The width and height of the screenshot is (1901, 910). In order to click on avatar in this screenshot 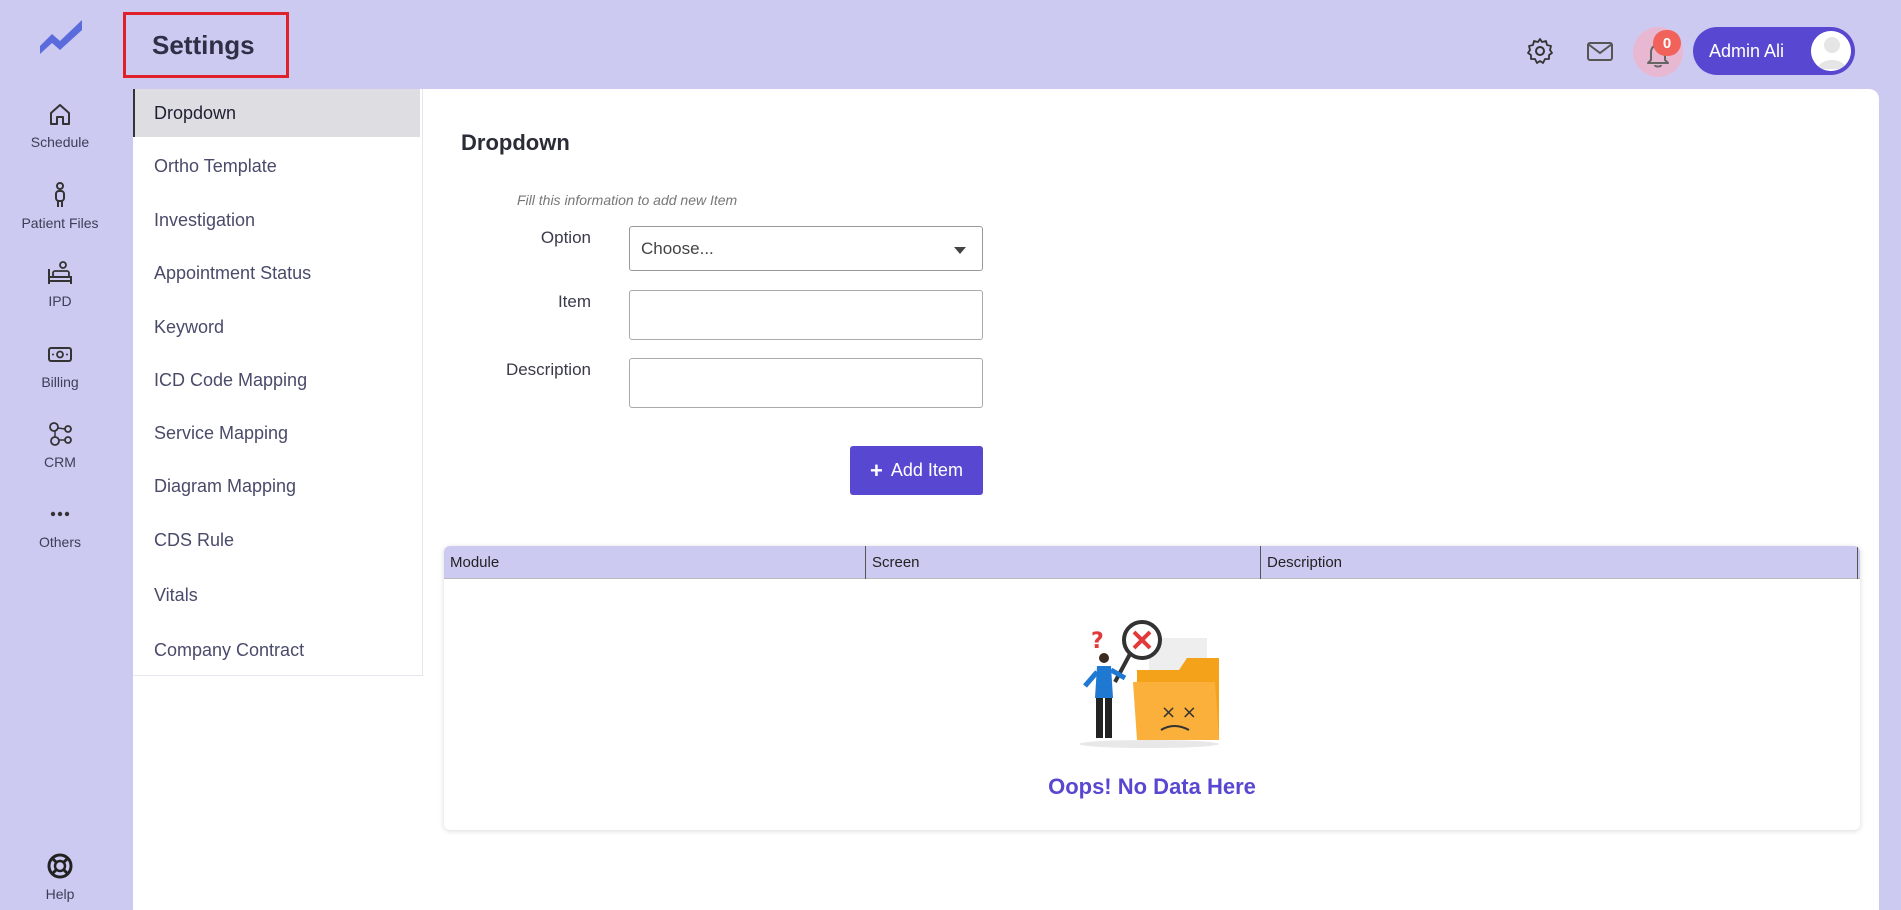, I will do `click(1831, 51)`.